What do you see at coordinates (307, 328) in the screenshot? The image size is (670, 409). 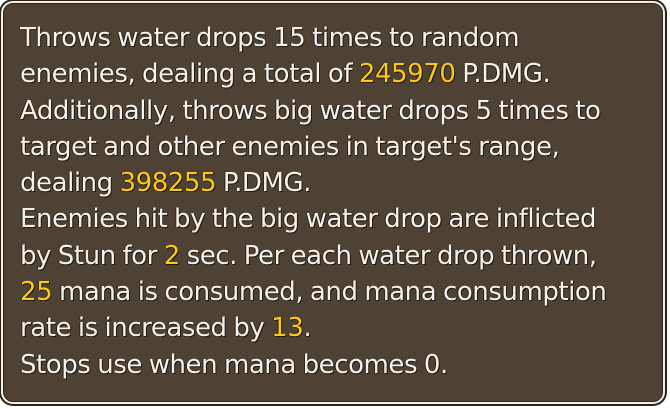 I see `line-text: .` at bounding box center [307, 328].